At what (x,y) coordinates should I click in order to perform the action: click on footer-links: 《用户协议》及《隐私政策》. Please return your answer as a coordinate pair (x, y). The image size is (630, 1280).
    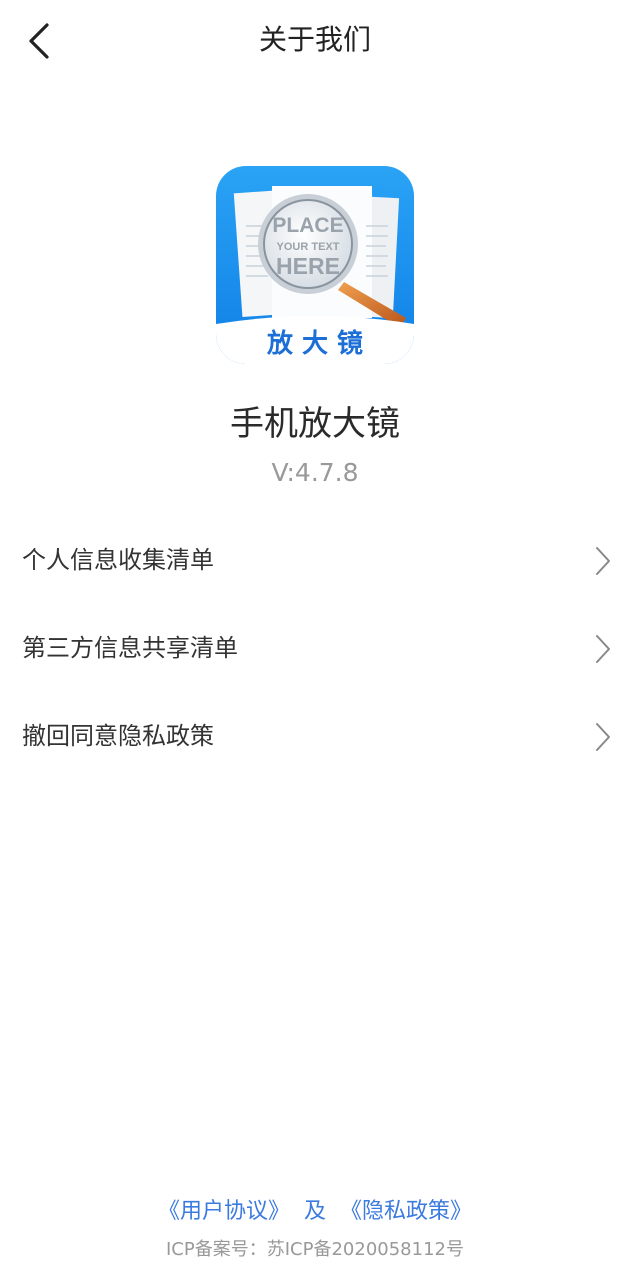
    Looking at the image, I should click on (315, 1212).